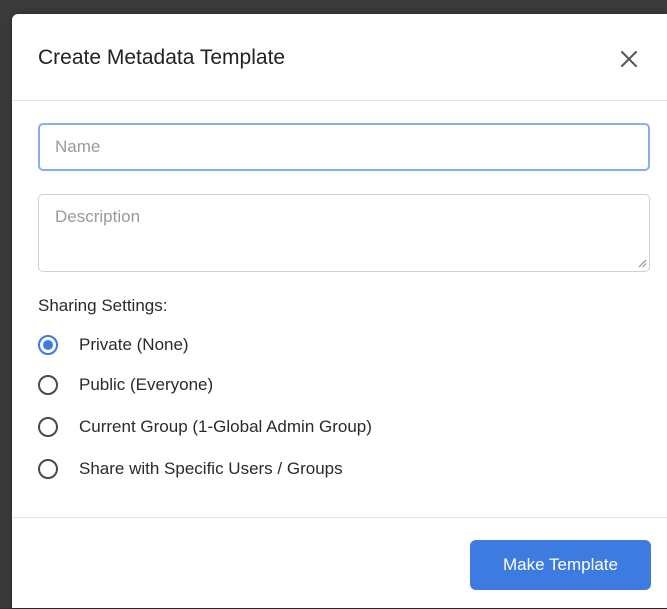 The width and height of the screenshot is (667, 609). Describe the element at coordinates (146, 384) in the screenshot. I see `sharing-option-label: Public (Everyone)` at that location.